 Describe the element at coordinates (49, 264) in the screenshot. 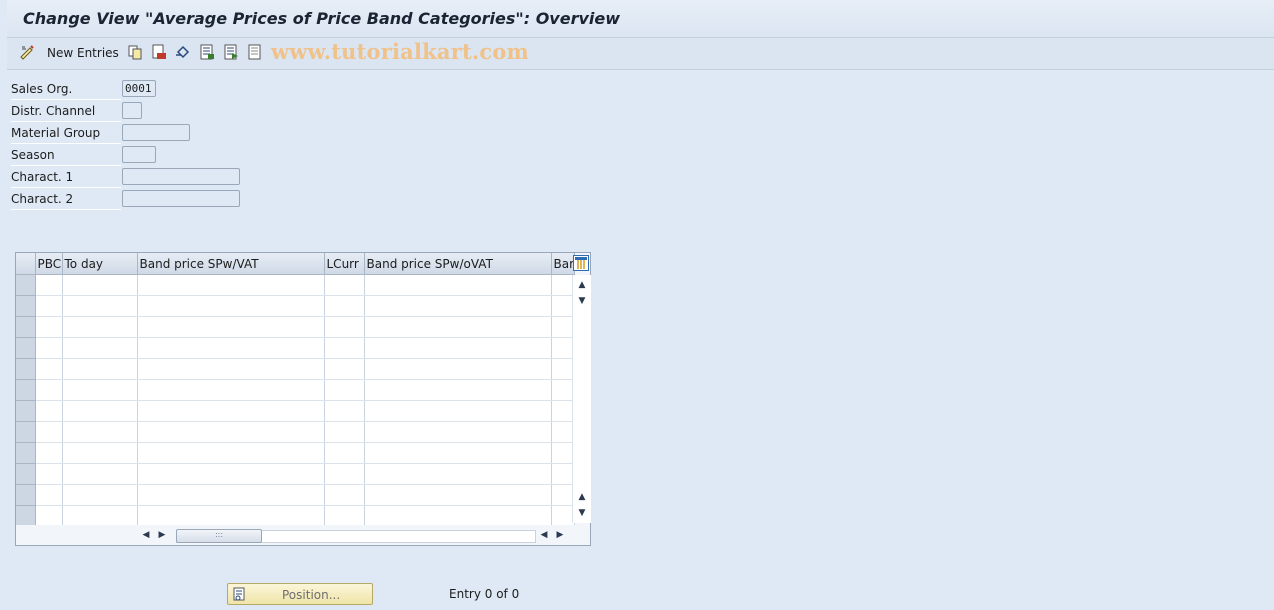

I see `column-header-pbc: PBC` at that location.